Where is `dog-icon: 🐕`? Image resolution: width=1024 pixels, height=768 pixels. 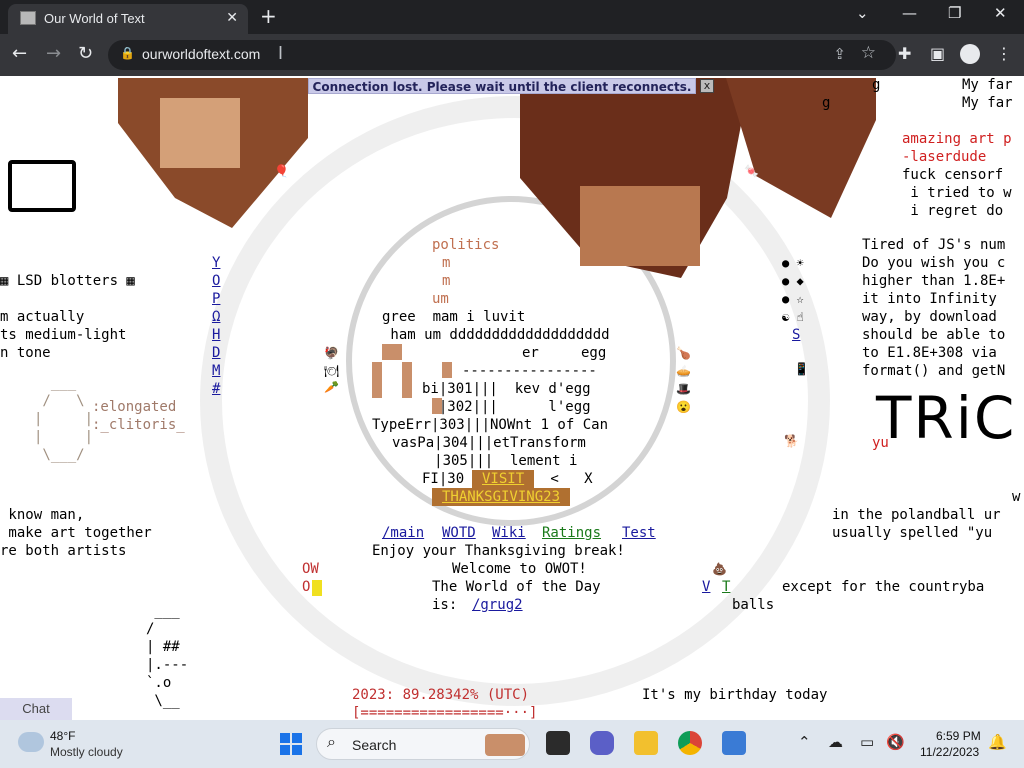 dog-icon: 🐕 is located at coordinates (791, 441).